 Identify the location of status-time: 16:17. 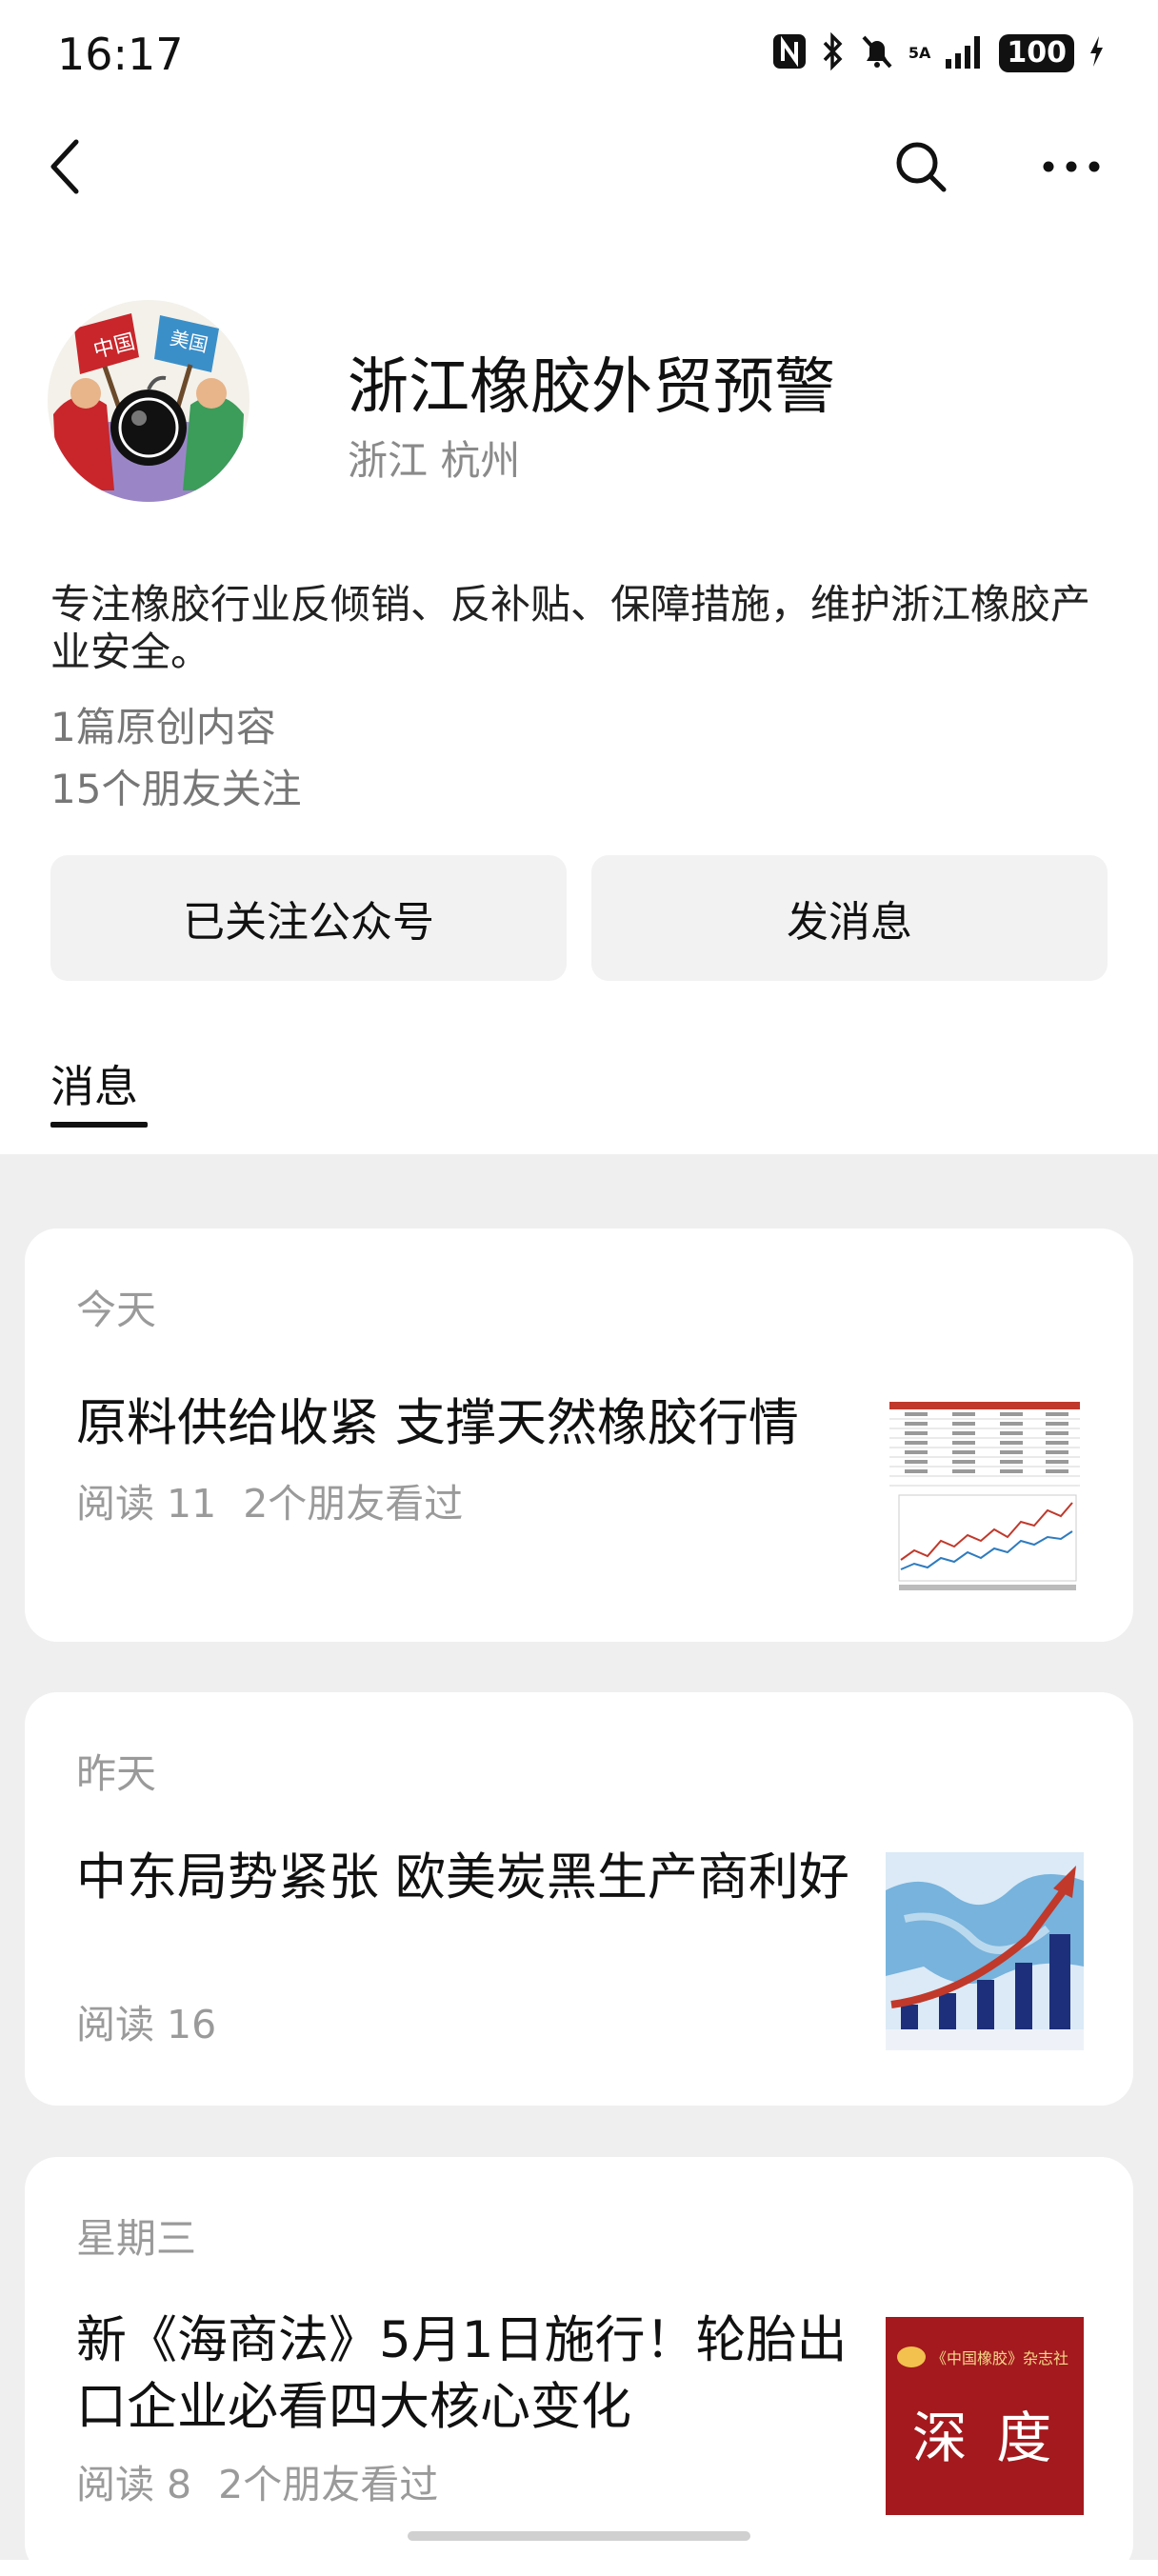
(121, 55).